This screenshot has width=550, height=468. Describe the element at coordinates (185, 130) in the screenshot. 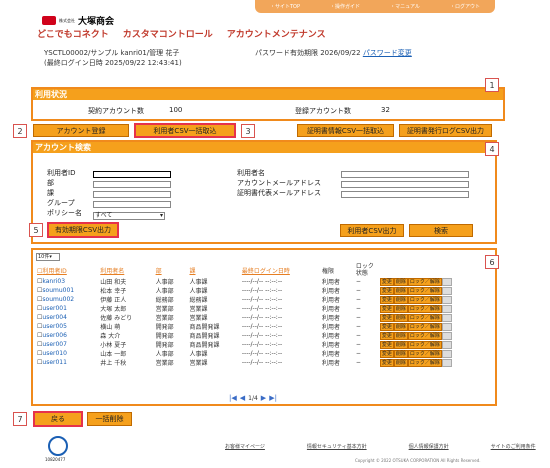

I see `user-csv-import-button: 利用者CSV一括取込` at that location.